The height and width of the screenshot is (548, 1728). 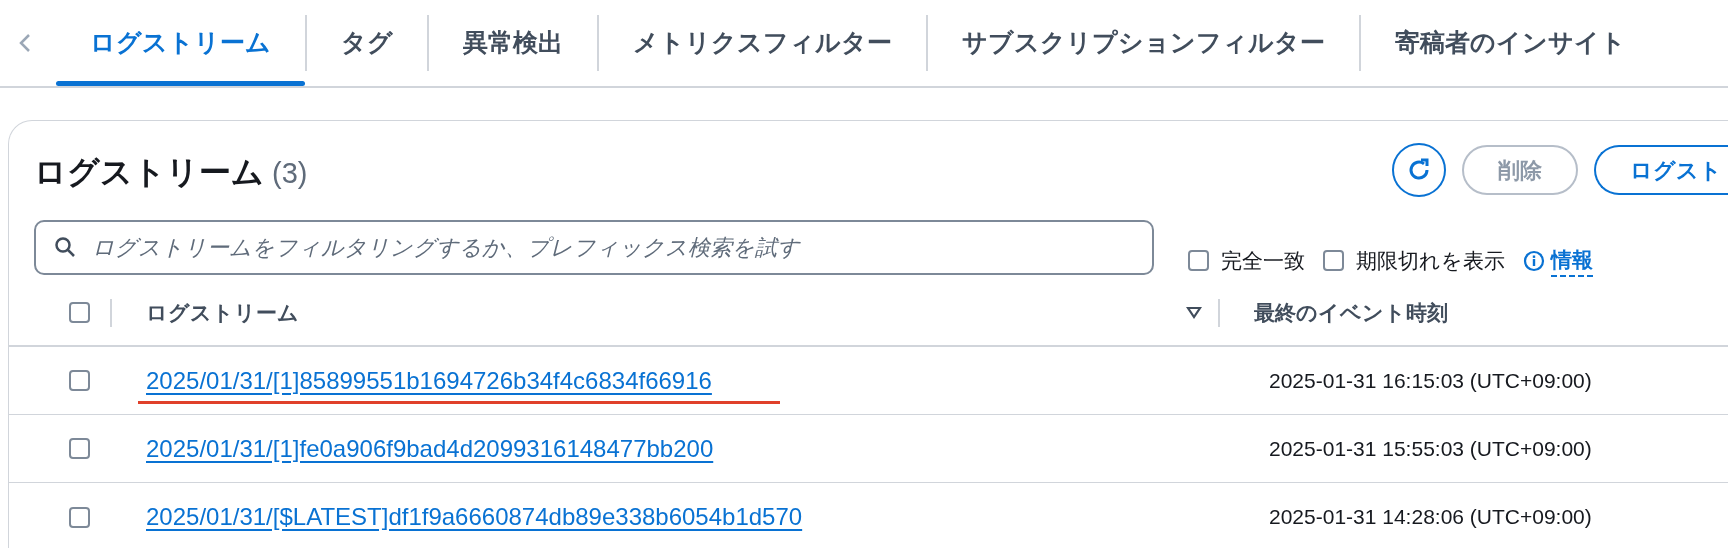 I want to click on panel-title: ログストリーム, so click(x=149, y=172).